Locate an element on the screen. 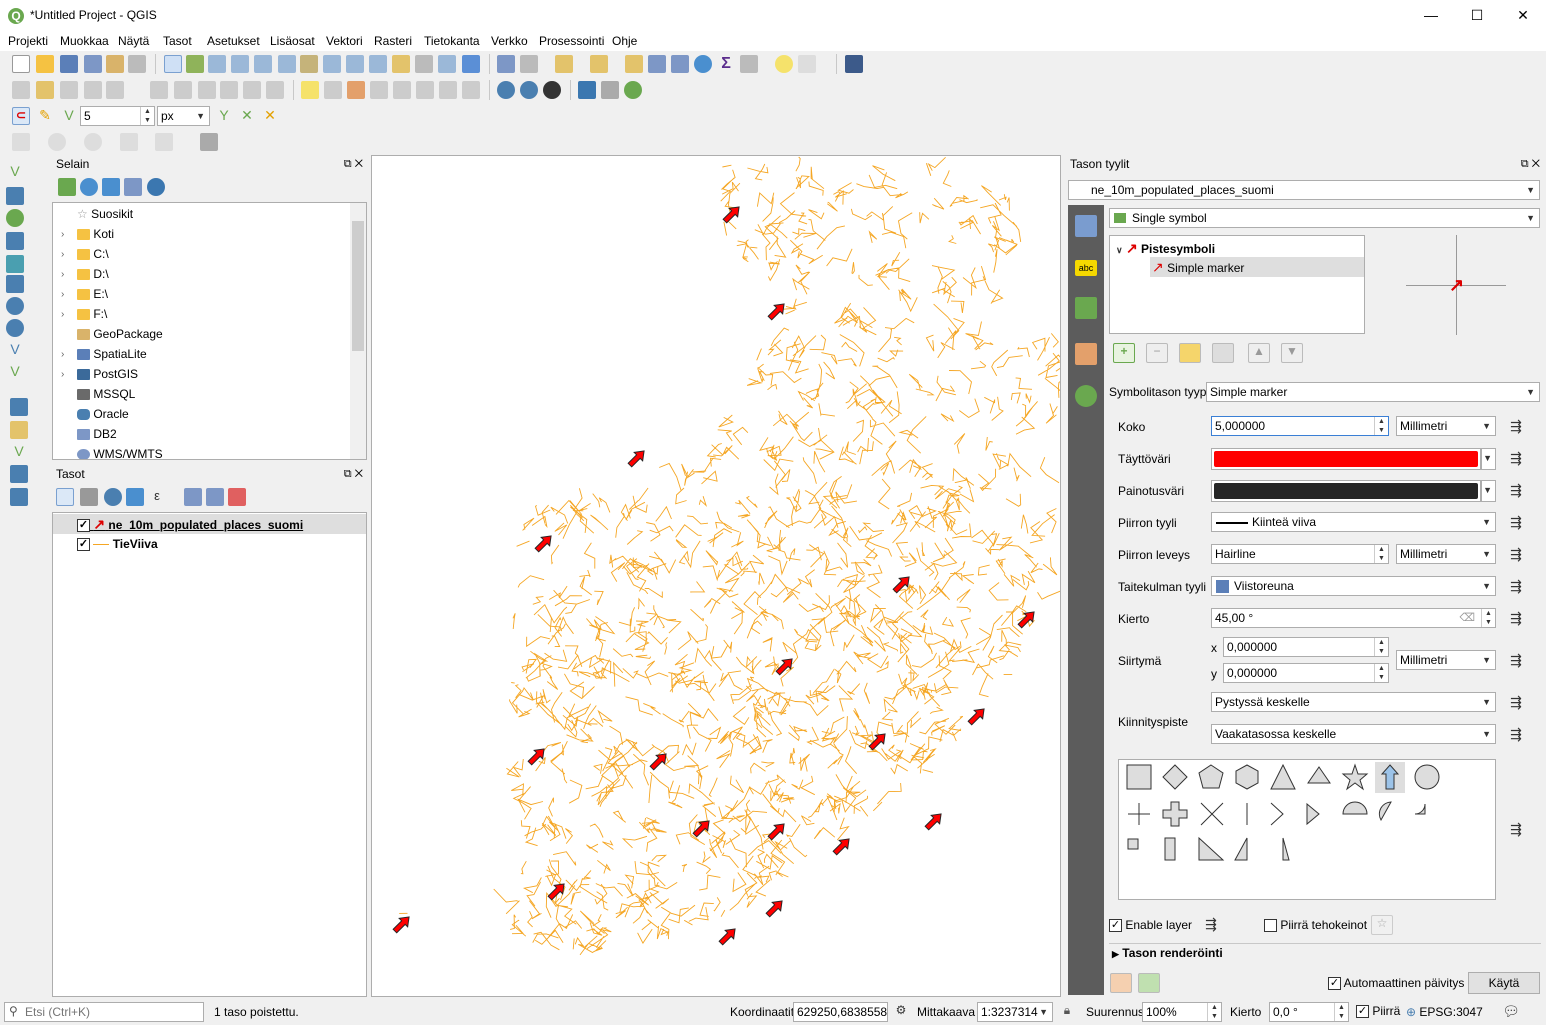 The width and height of the screenshot is (1546, 1025). info-icon is located at coordinates (156, 187).